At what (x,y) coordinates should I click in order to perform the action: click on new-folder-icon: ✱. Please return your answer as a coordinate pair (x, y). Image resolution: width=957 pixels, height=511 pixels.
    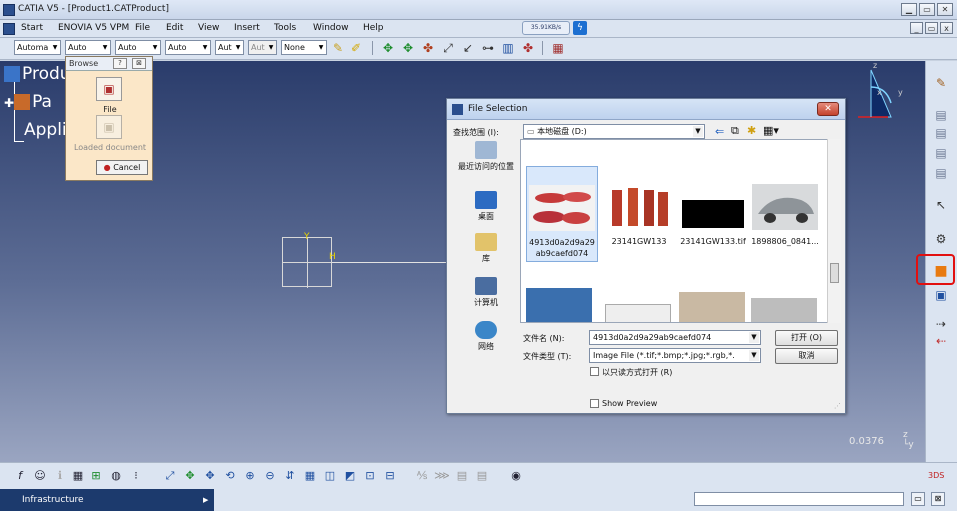
    Looking at the image, I should click on (751, 130).